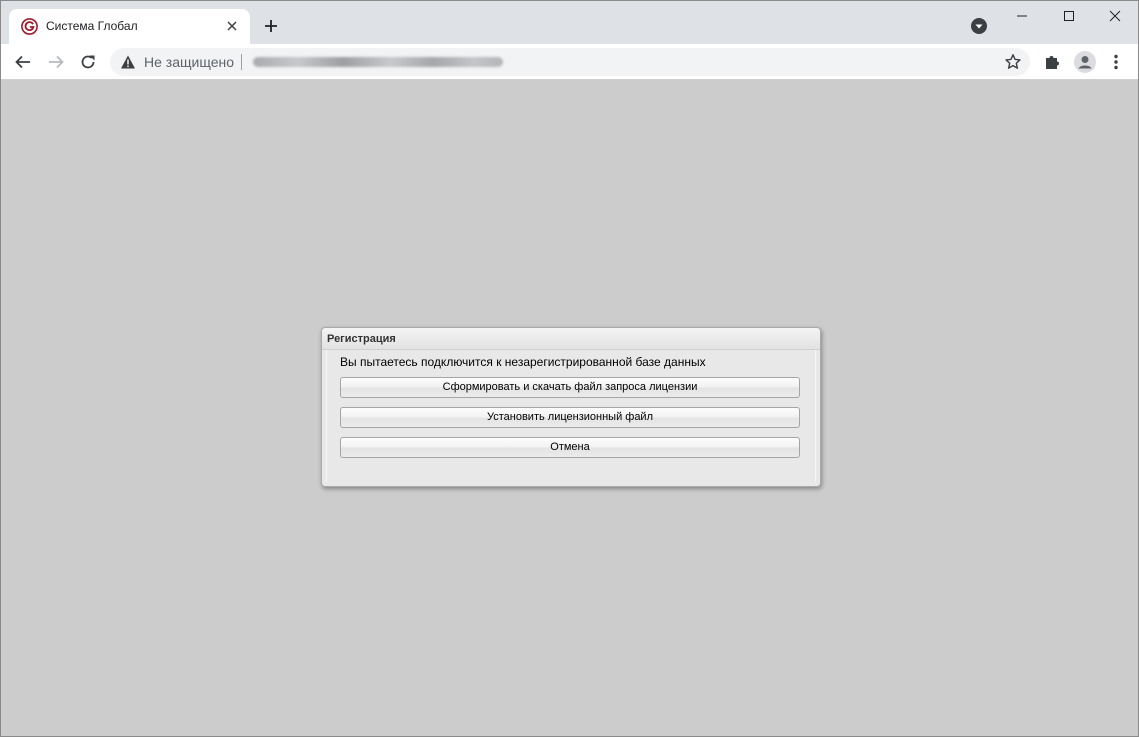 The height and width of the screenshot is (737, 1139). What do you see at coordinates (571, 339) in the screenshot?
I see `dialog-header: Регистрация` at bounding box center [571, 339].